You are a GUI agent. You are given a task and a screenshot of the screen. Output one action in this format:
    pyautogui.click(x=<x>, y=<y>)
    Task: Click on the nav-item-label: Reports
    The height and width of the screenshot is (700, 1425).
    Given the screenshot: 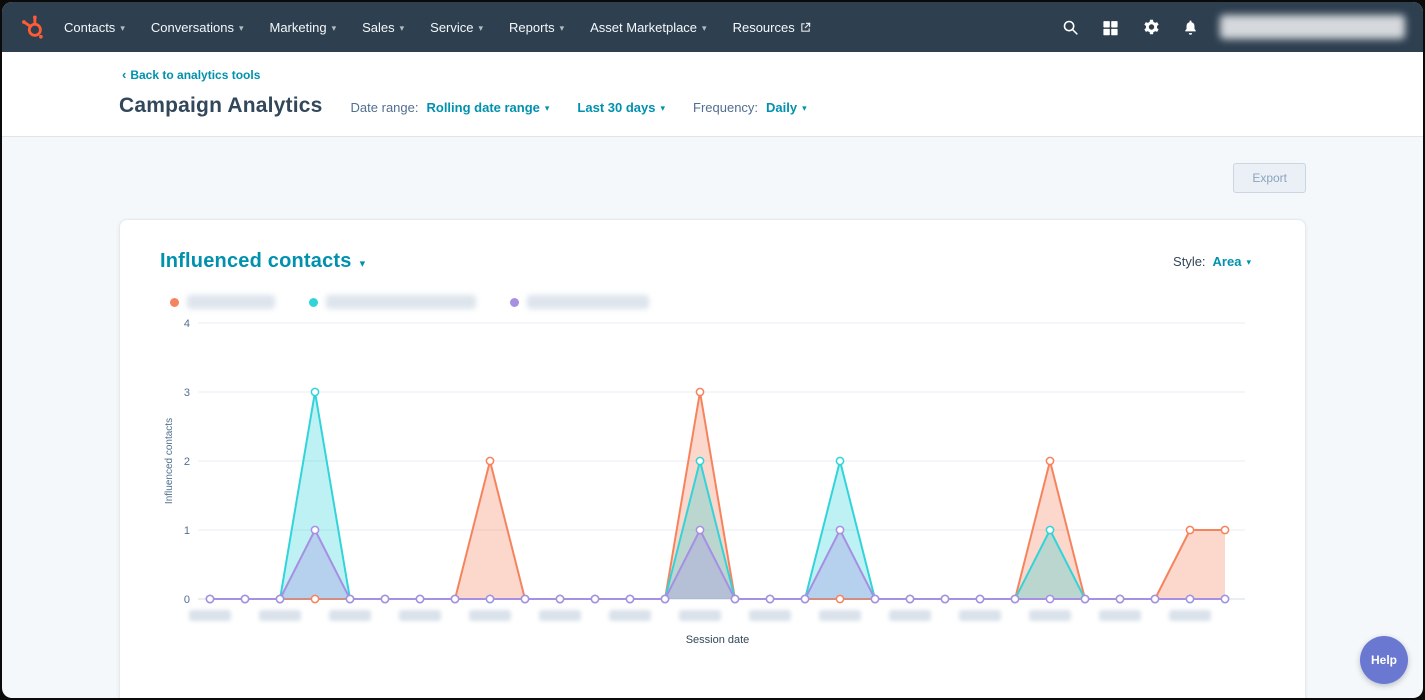 What is the action you would take?
    pyautogui.click(x=532, y=27)
    